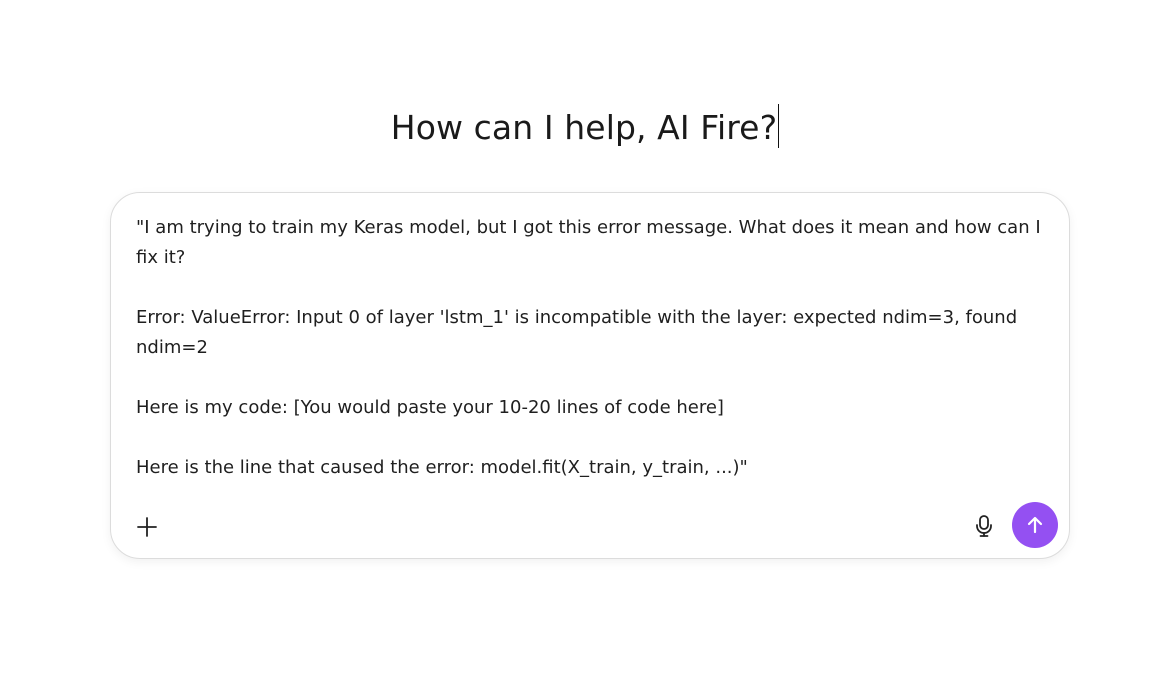  I want to click on send-button, so click(1035, 525).